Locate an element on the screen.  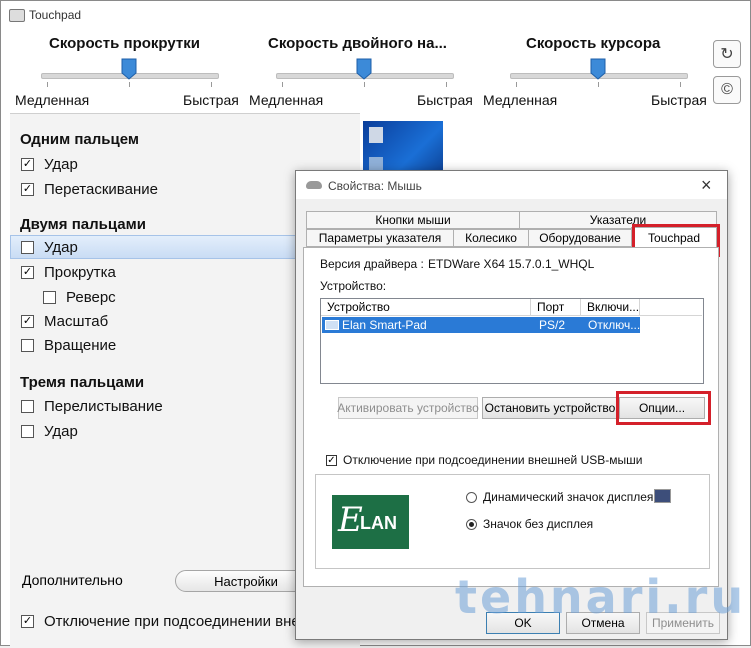
three-fingers-heading: Тремя пальцами is located at coordinates (82, 382).